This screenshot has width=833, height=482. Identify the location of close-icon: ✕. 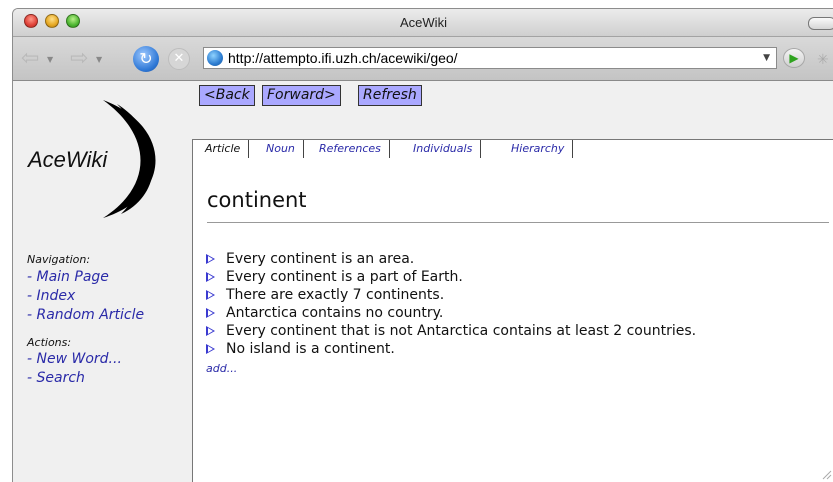
(179, 58).